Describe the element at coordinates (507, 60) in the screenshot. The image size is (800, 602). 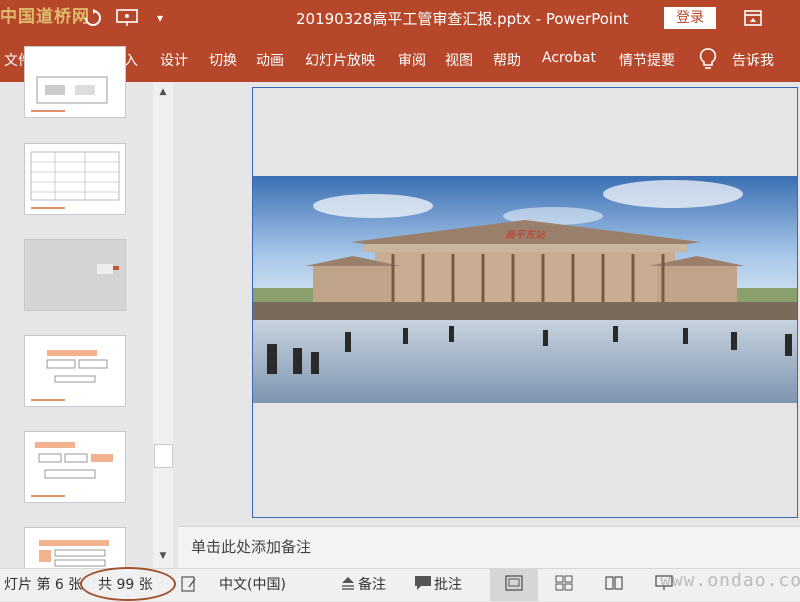
I see `tab-help: 帮助` at that location.